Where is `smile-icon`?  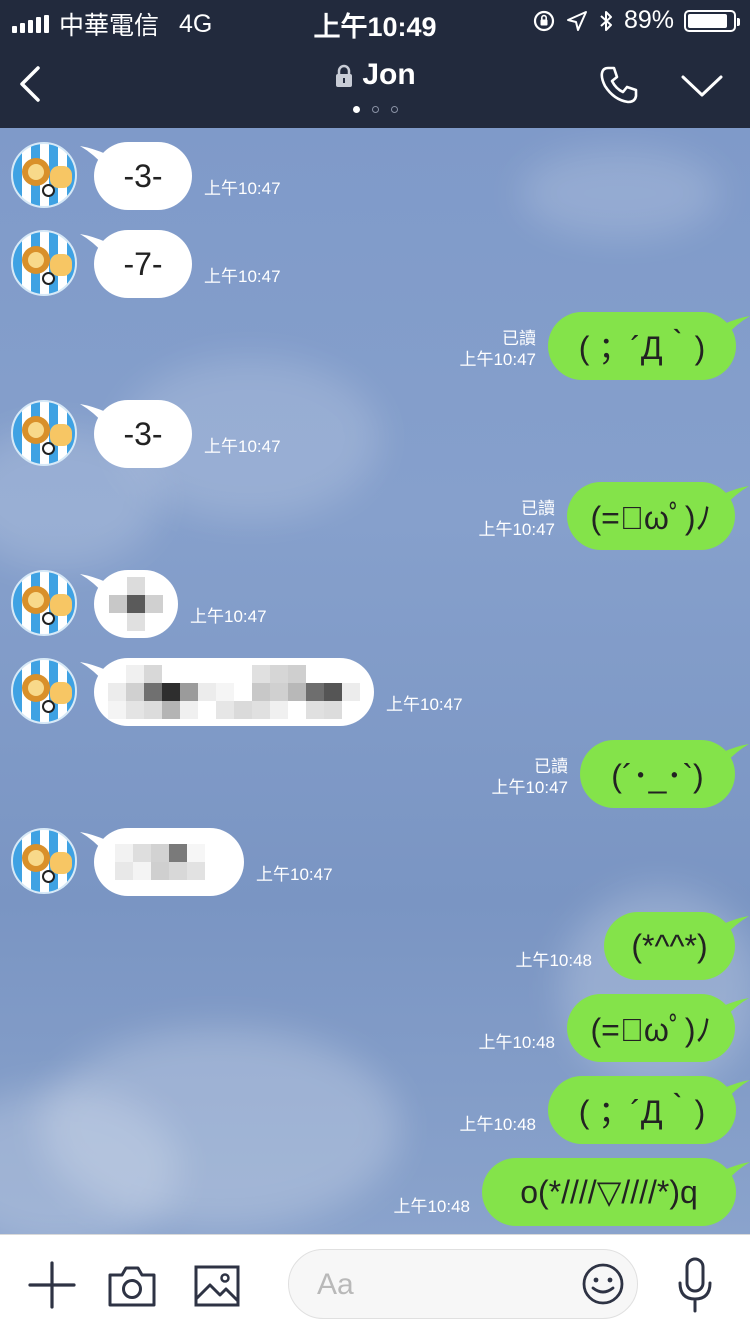
smile-icon is located at coordinates (603, 1284).